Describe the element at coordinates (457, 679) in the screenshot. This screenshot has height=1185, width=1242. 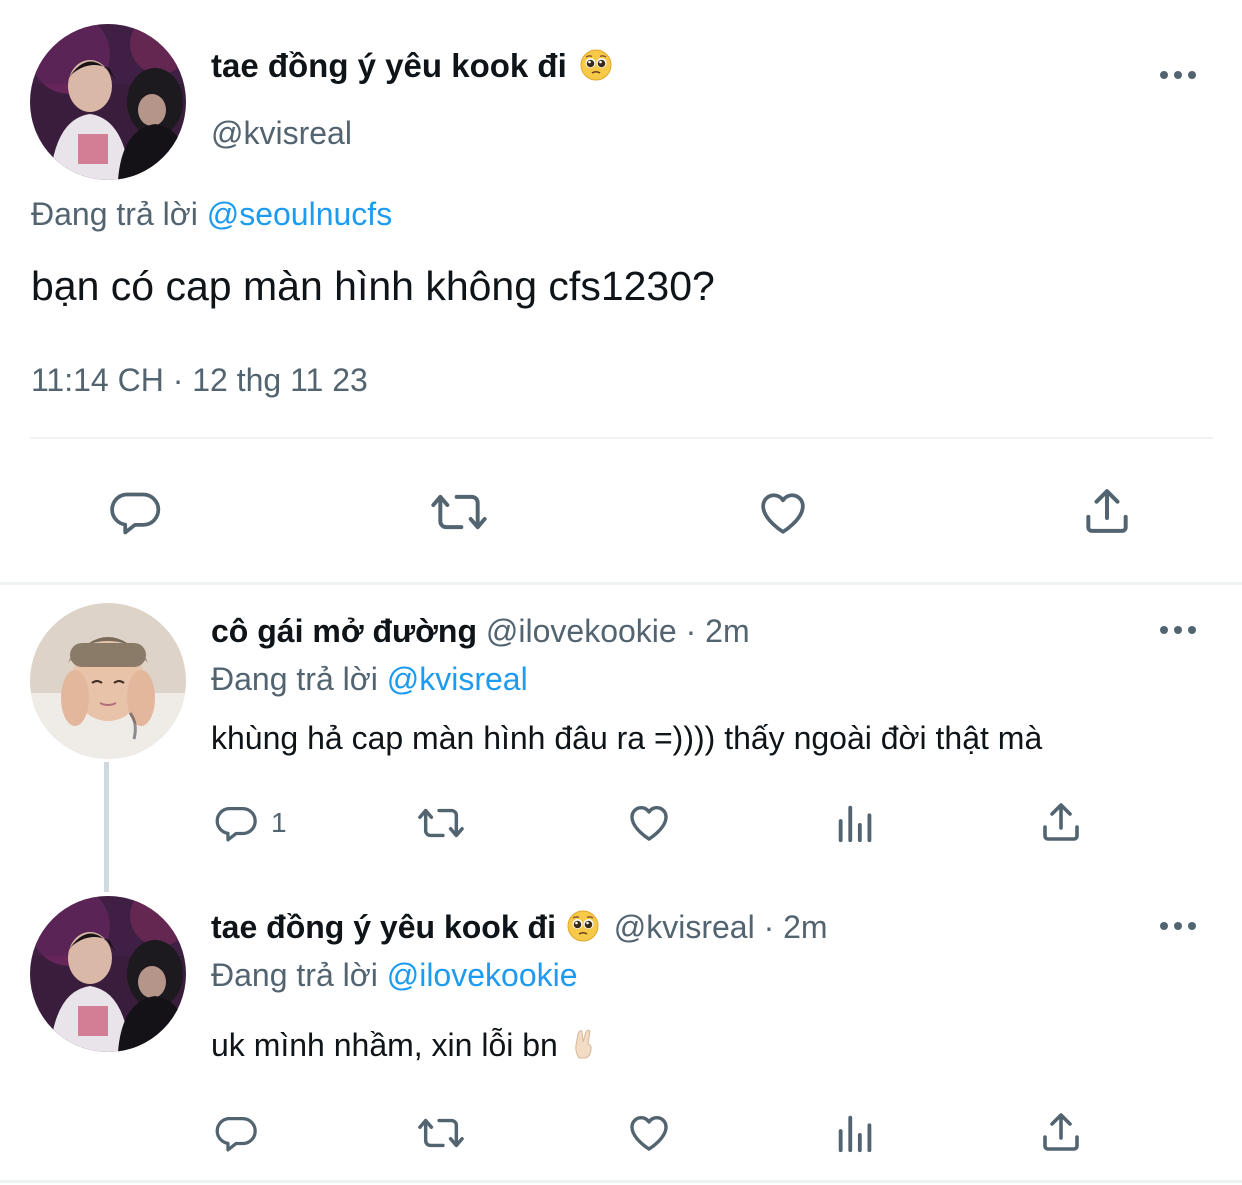
I see `reply-to-link: @kvisreal` at that location.